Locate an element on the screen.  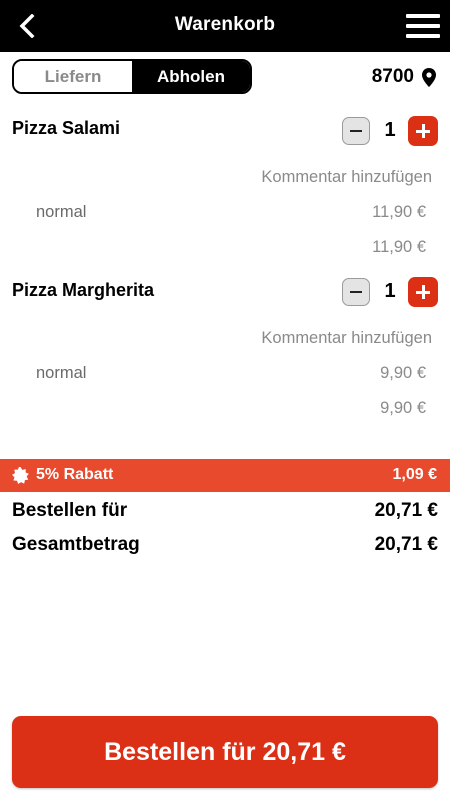
back-button is located at coordinates (27, 26).